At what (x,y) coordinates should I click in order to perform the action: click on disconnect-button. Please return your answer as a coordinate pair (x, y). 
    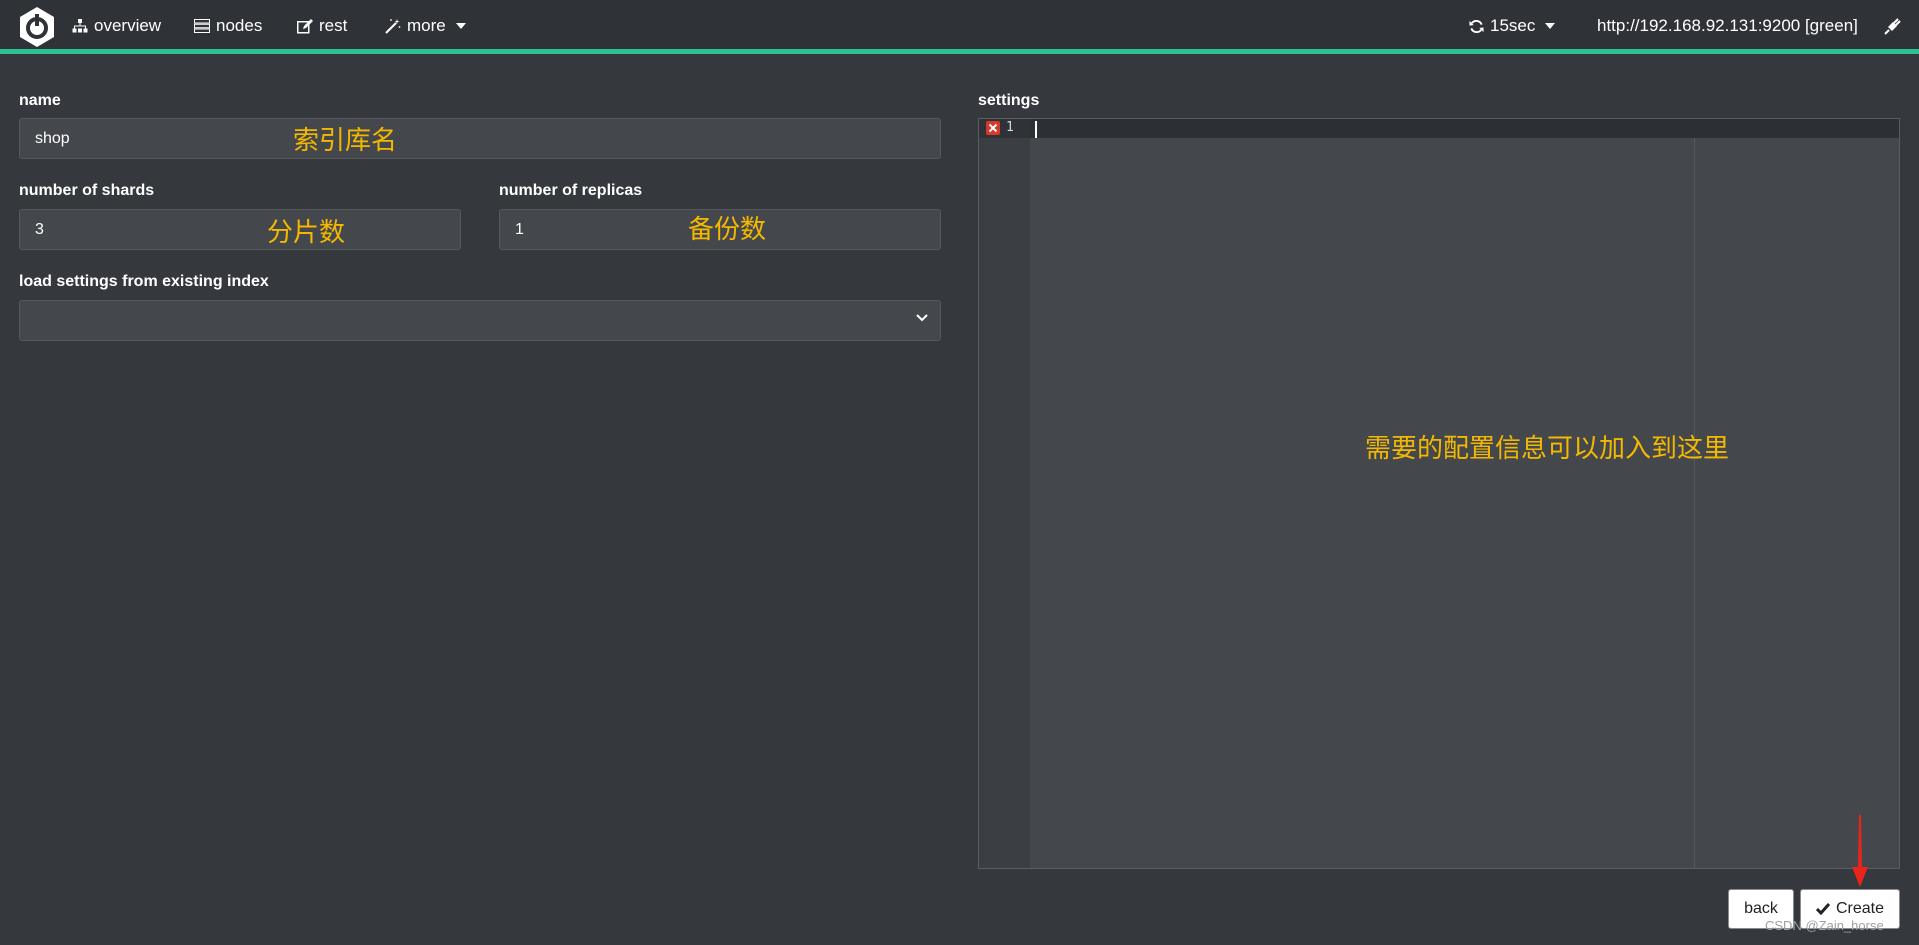
    Looking at the image, I should click on (1892, 26).